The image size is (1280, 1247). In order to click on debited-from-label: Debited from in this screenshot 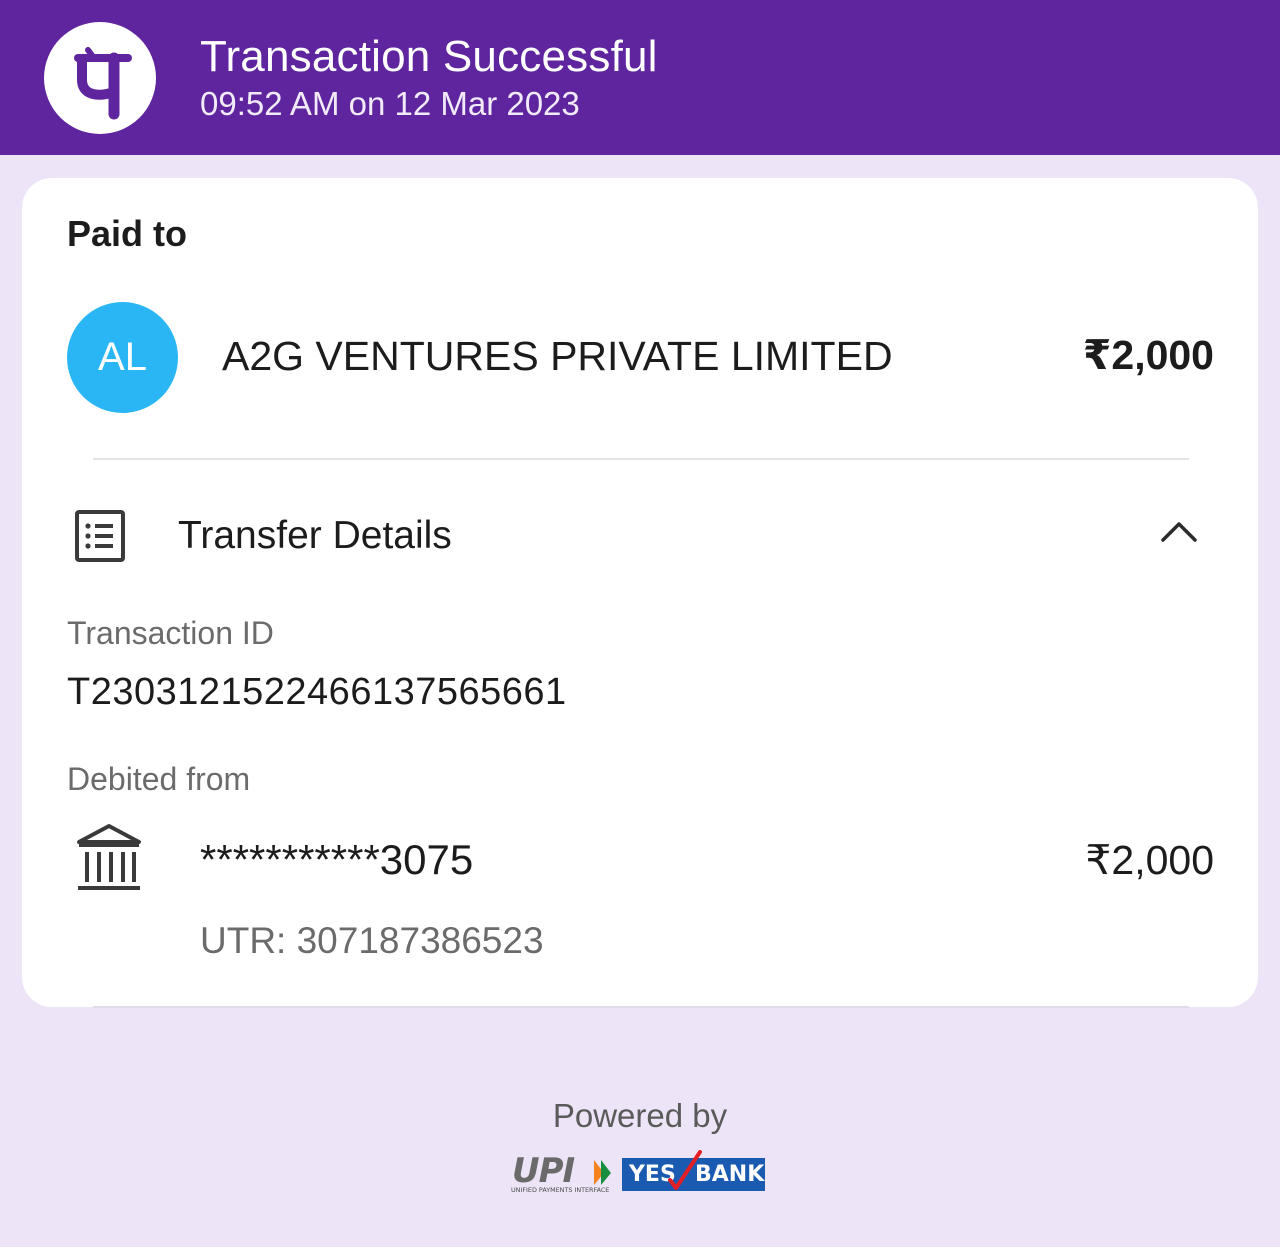, I will do `click(159, 779)`.